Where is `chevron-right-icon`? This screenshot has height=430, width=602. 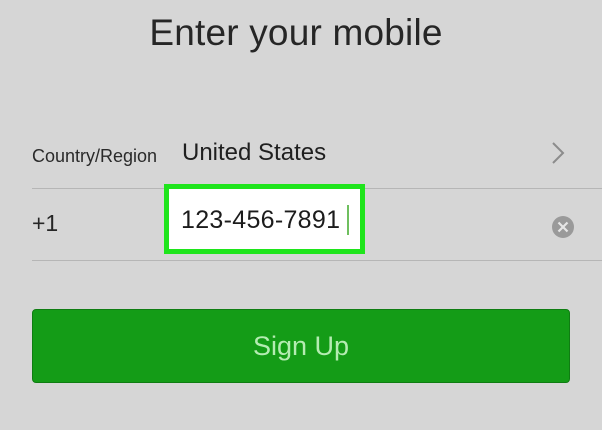
chevron-right-icon is located at coordinates (558, 153).